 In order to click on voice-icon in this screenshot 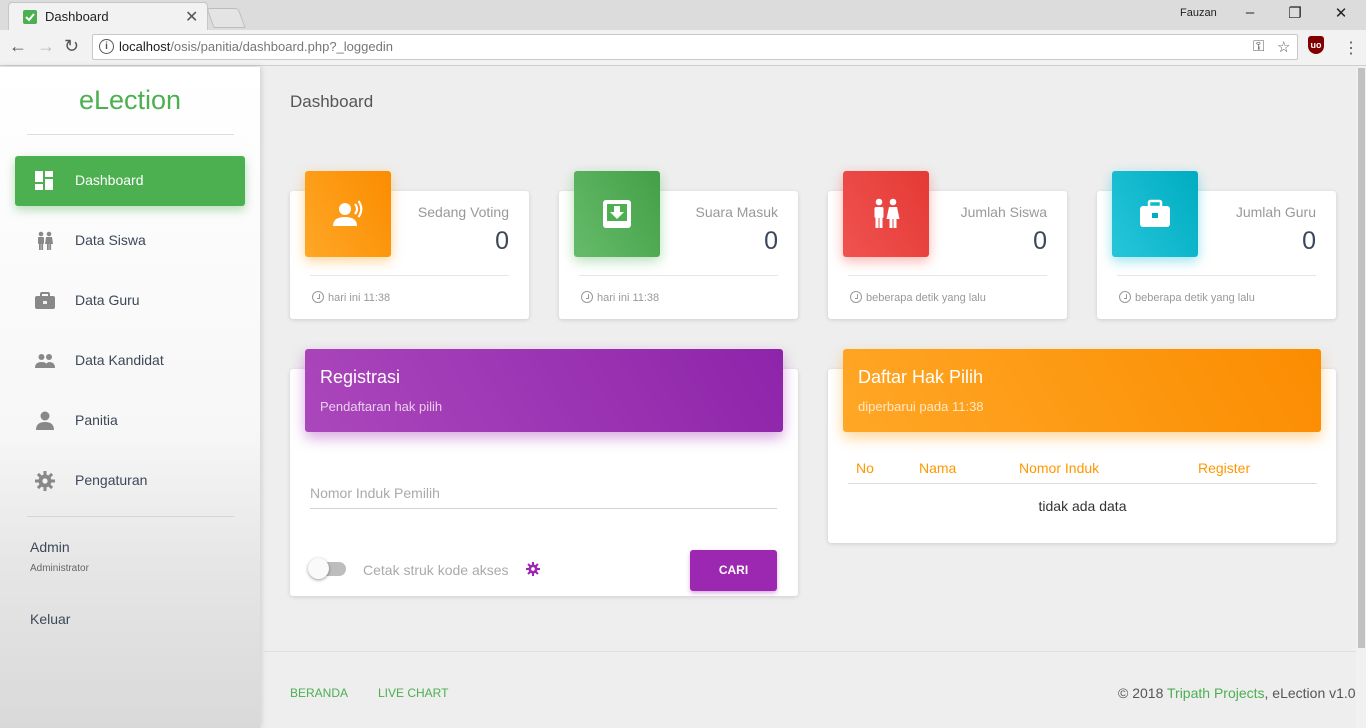, I will do `click(348, 214)`.